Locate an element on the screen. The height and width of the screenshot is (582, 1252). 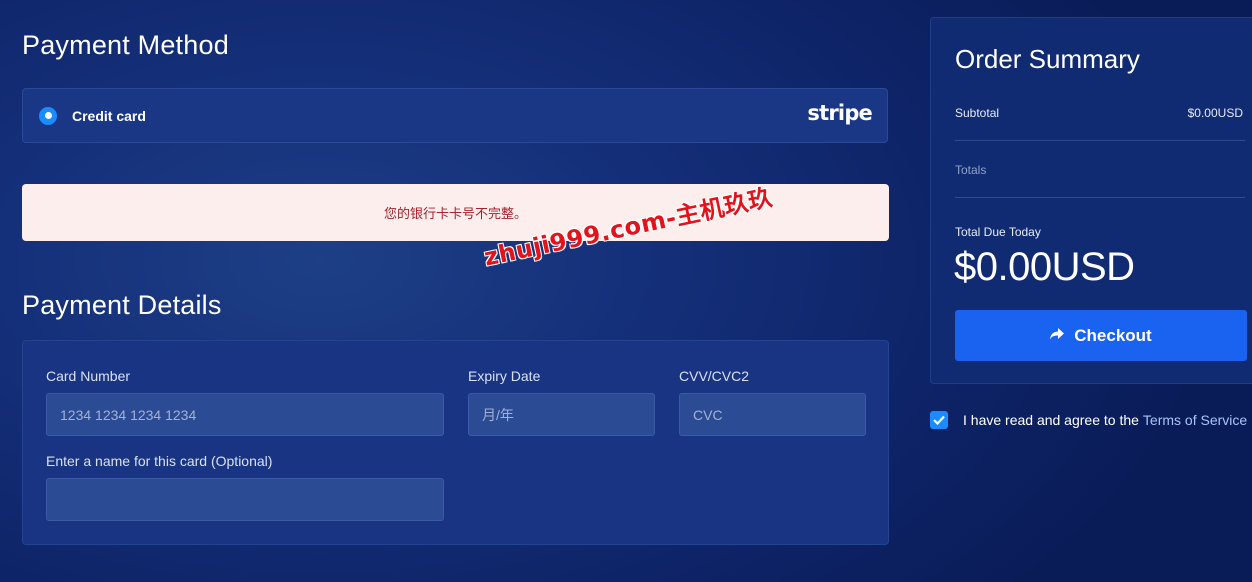
cvv-input is located at coordinates (772, 414).